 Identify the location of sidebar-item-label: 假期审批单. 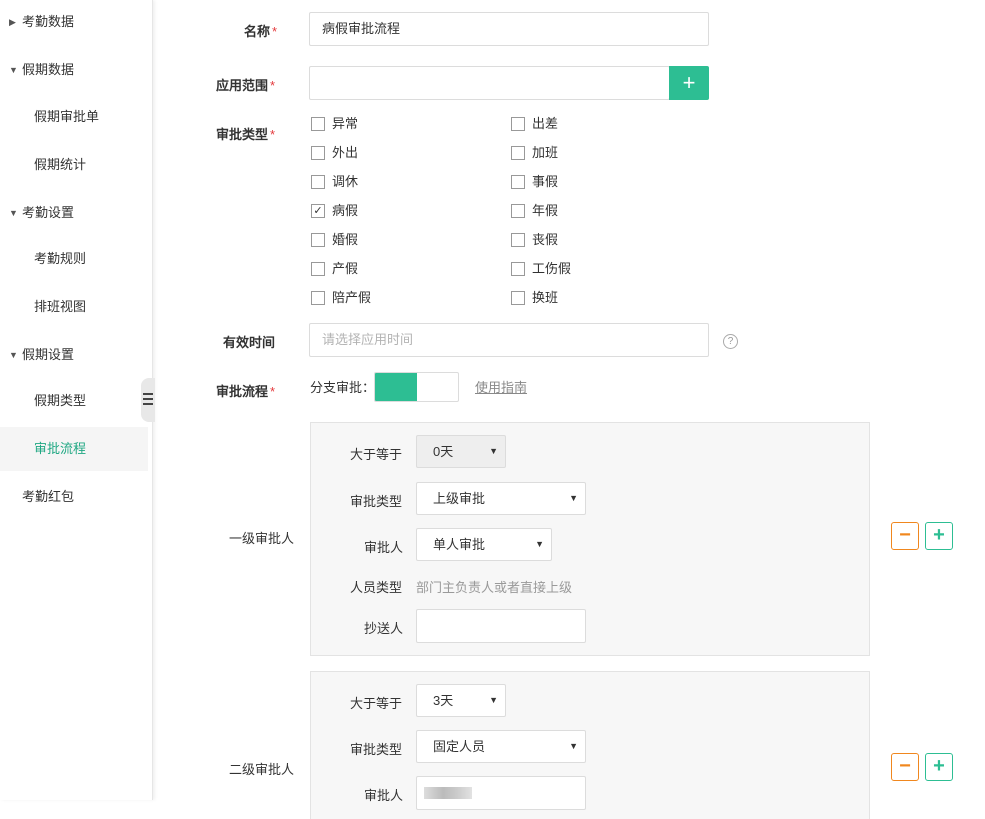
(67, 116).